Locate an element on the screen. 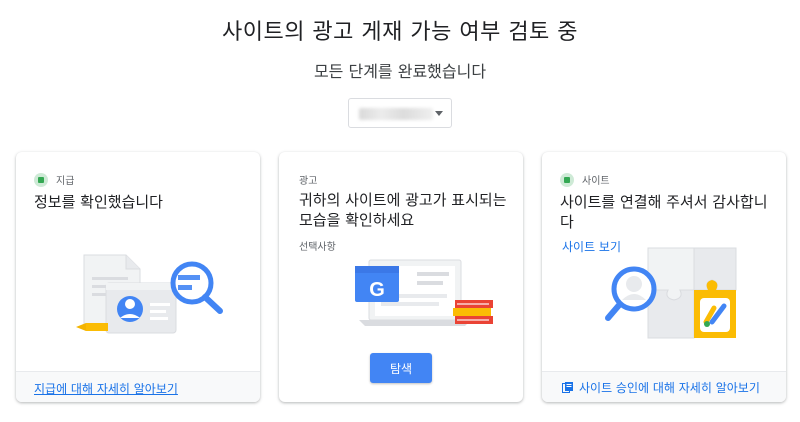  page-subtitle: 모든 단계를 완료했습니다 is located at coordinates (400, 71).